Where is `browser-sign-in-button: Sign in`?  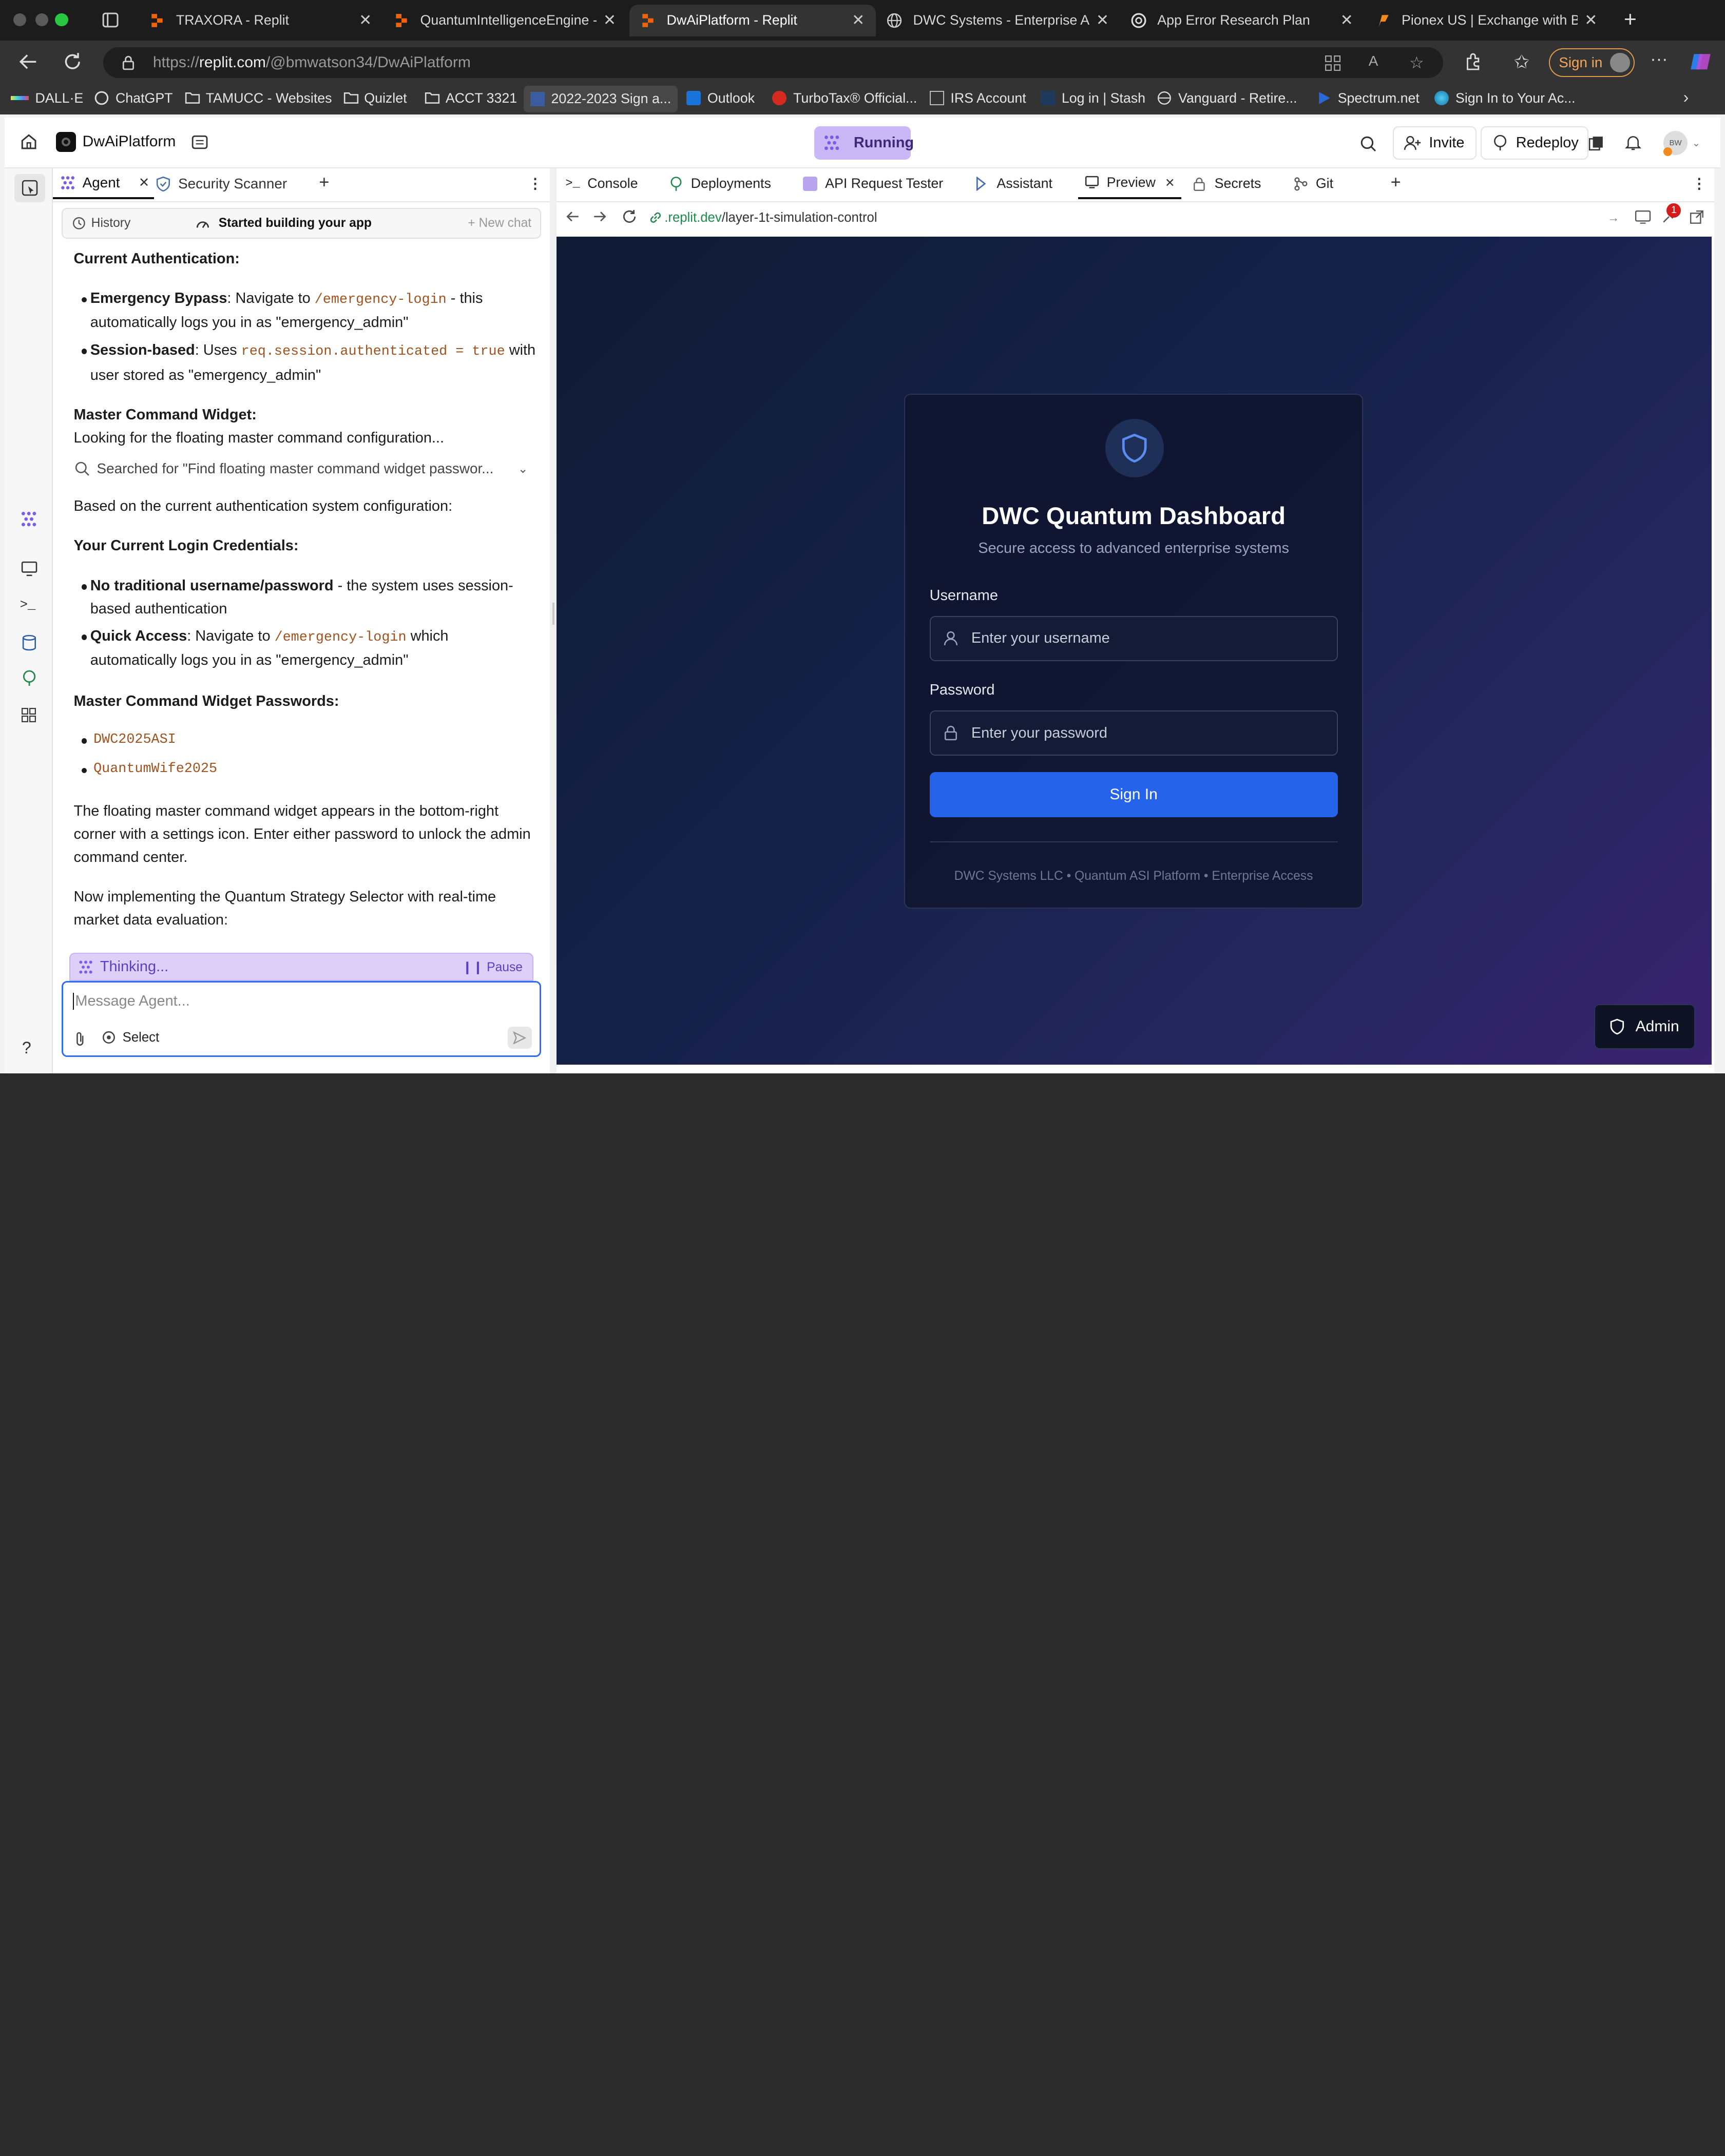 browser-sign-in-button: Sign in is located at coordinates (1592, 62).